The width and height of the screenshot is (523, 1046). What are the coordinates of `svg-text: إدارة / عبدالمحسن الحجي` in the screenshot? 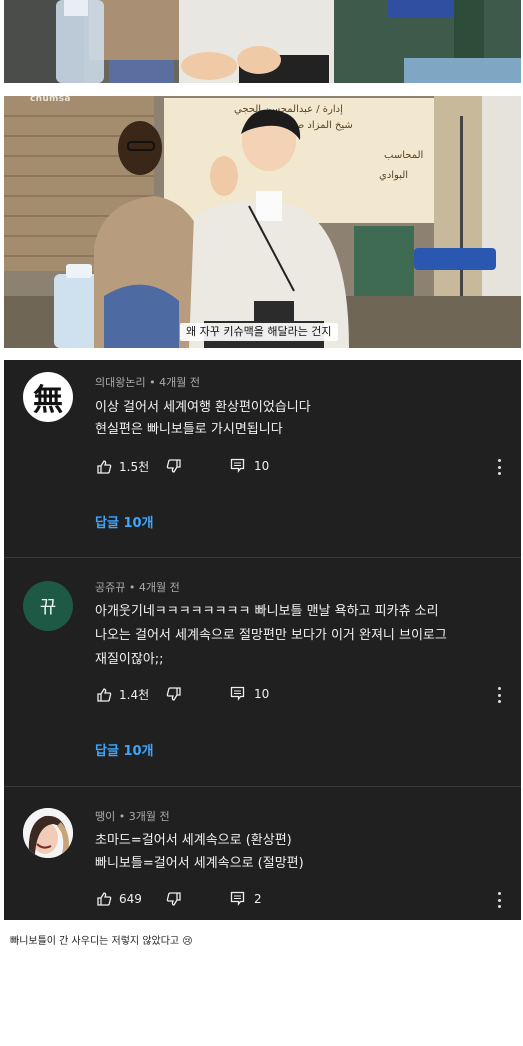 It's located at (288, 109).